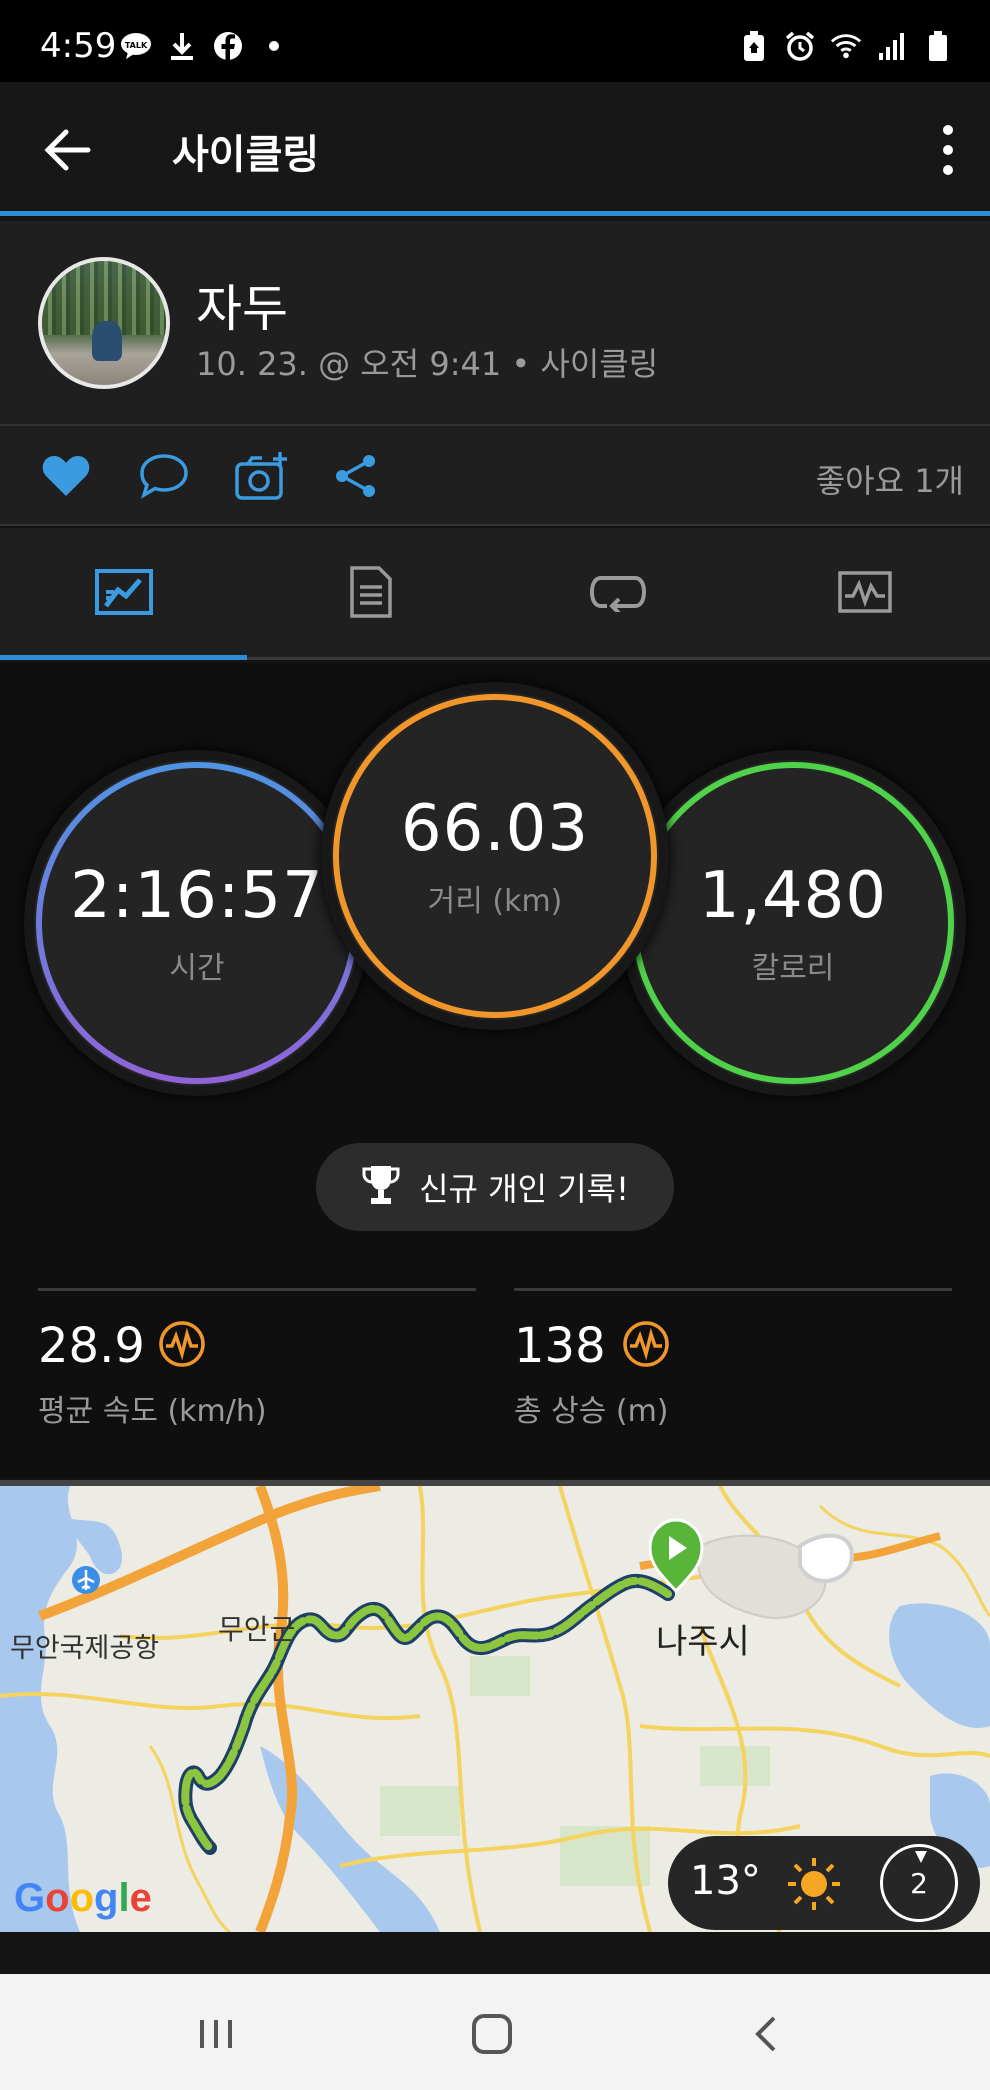  What do you see at coordinates (104, 323) in the screenshot?
I see `avatar` at bounding box center [104, 323].